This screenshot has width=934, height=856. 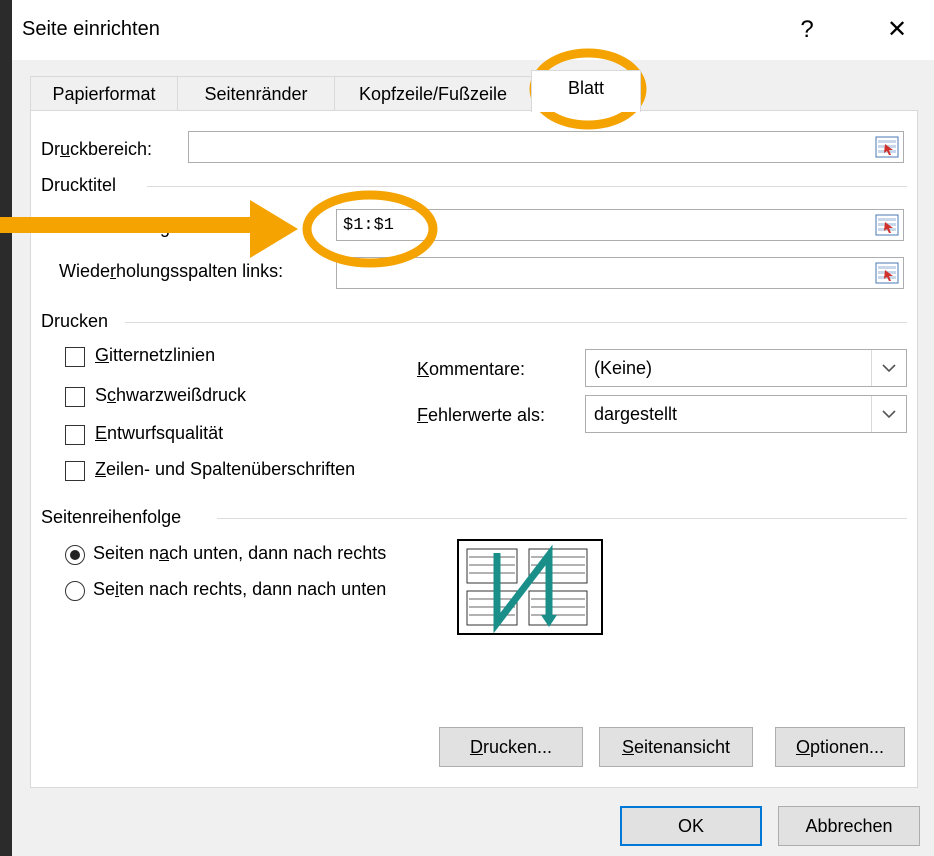 What do you see at coordinates (370, 229) in the screenshot?
I see `rows-value-highlight-circle` at bounding box center [370, 229].